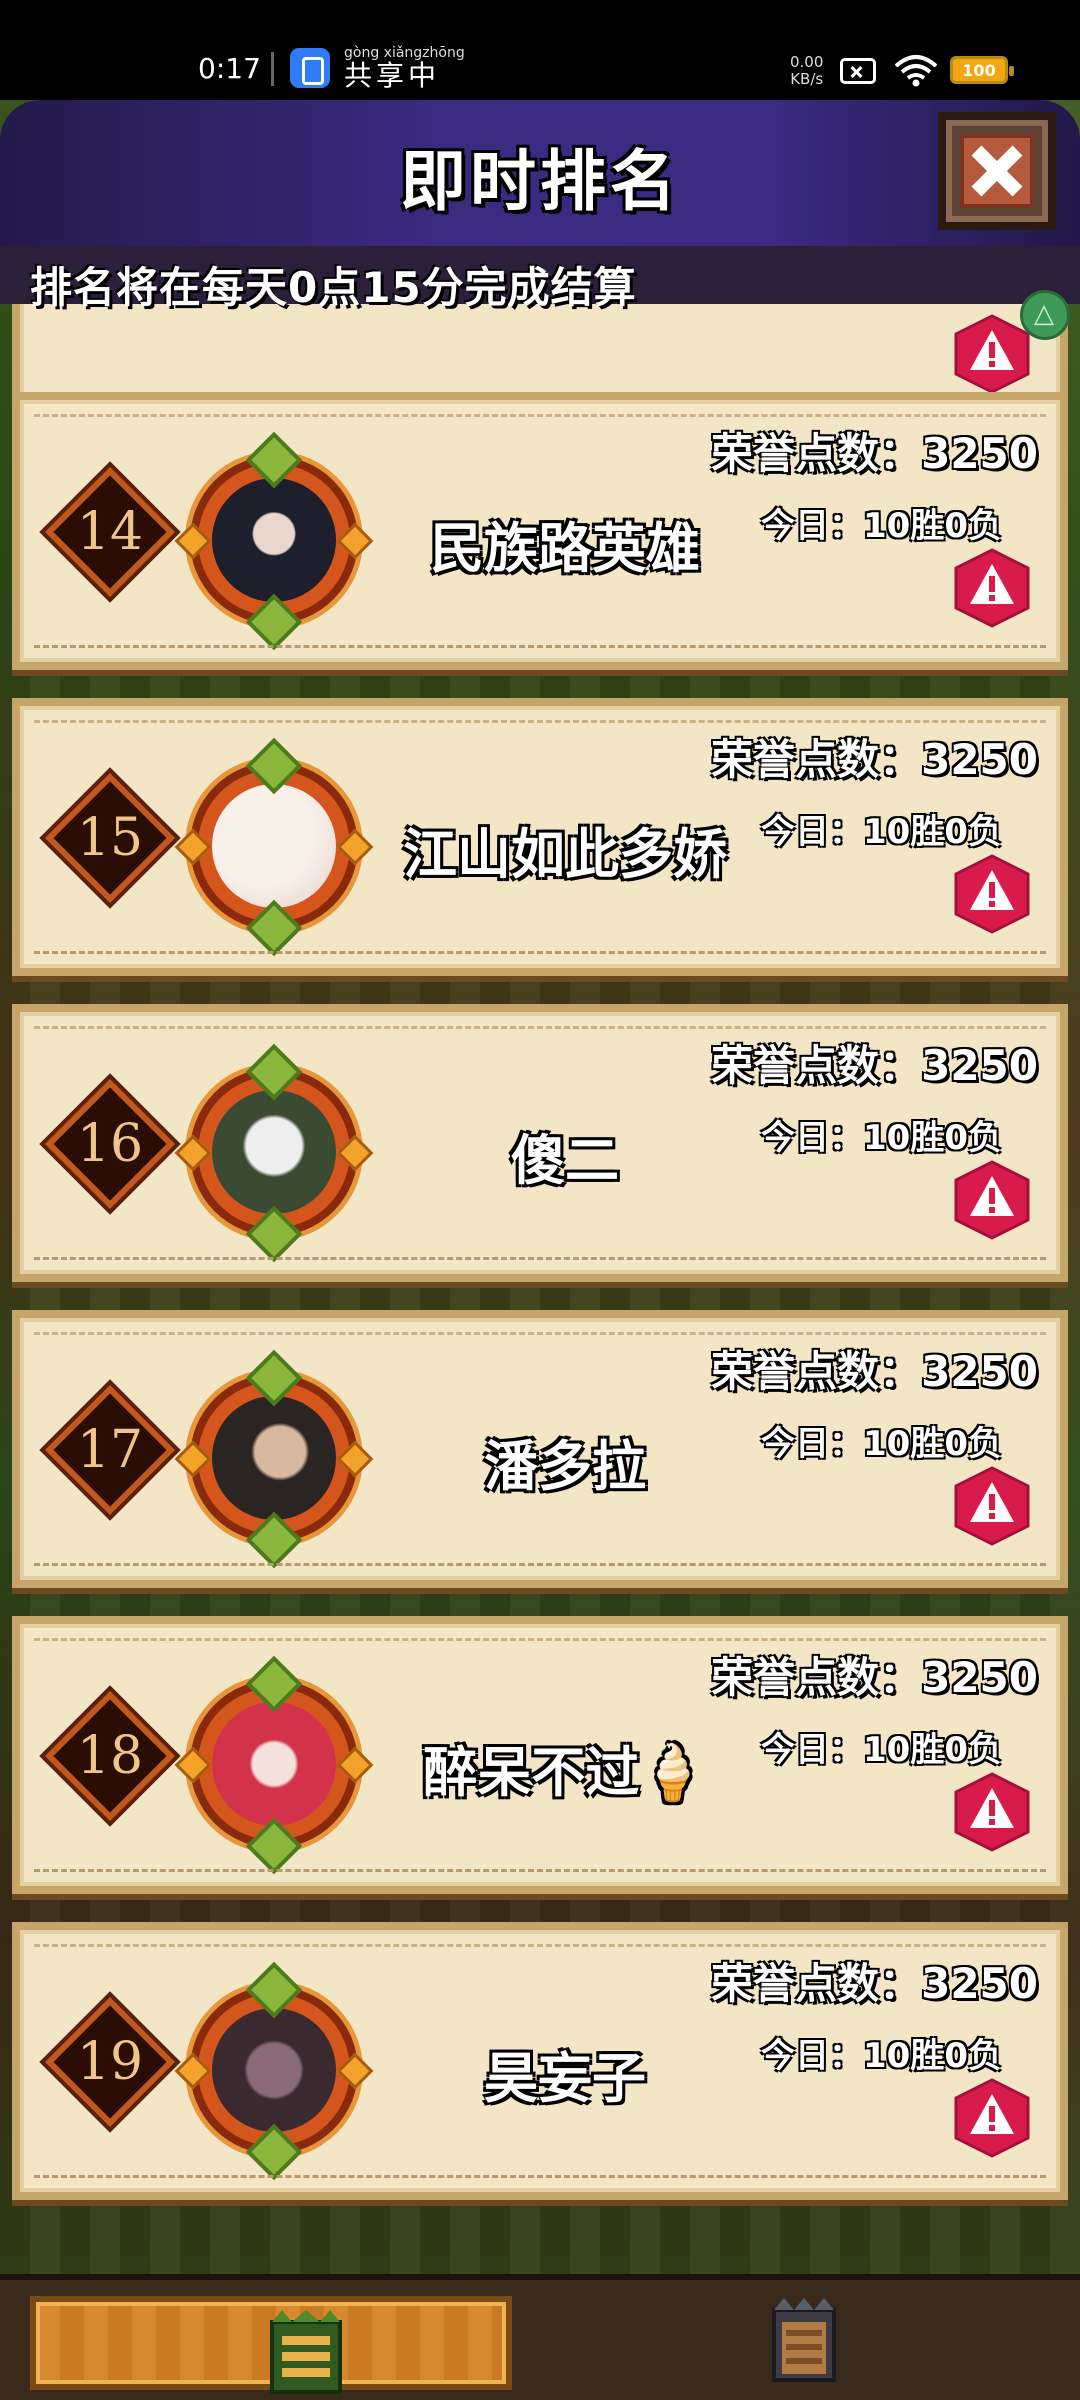  Describe the element at coordinates (110, 1450) in the screenshot. I see `rank-number: 17` at that location.